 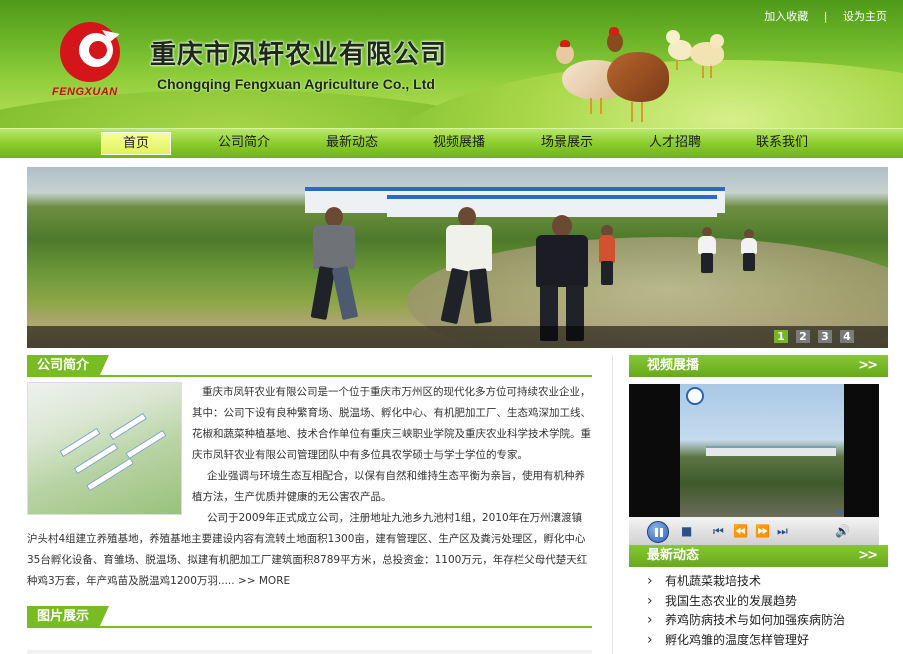 I want to click on banner-page-3: 3, so click(x=825, y=336).